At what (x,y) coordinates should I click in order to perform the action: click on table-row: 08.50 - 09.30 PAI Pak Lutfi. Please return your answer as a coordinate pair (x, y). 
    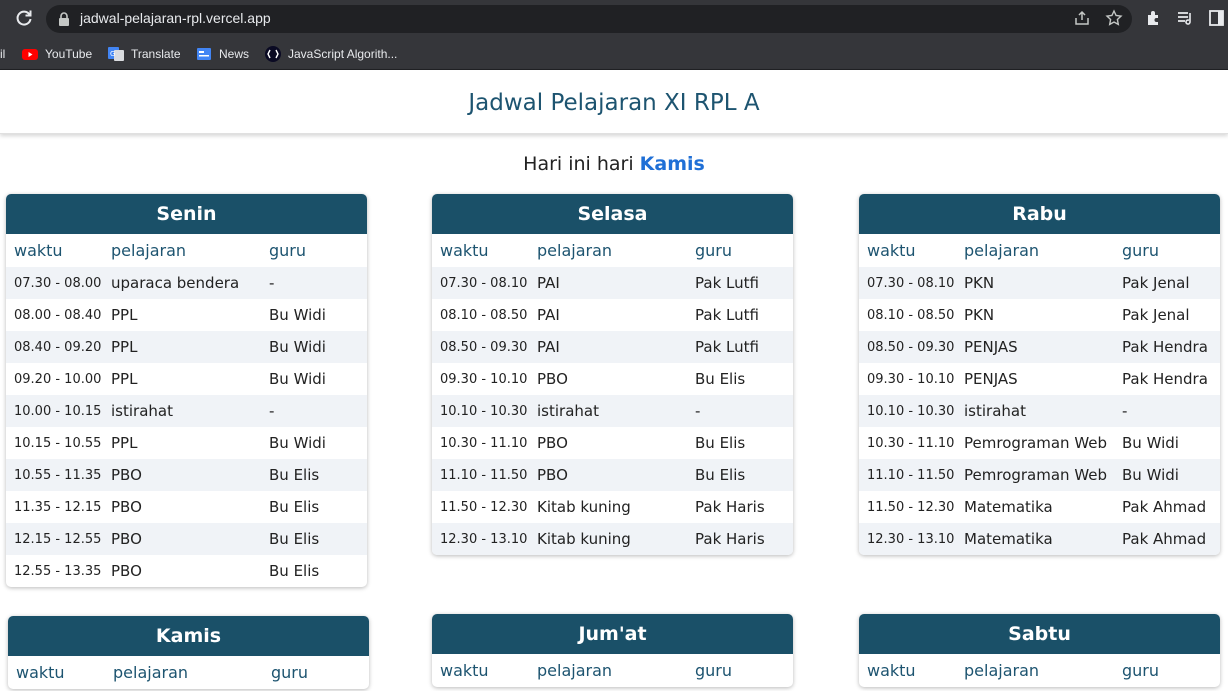
    Looking at the image, I should click on (612, 347).